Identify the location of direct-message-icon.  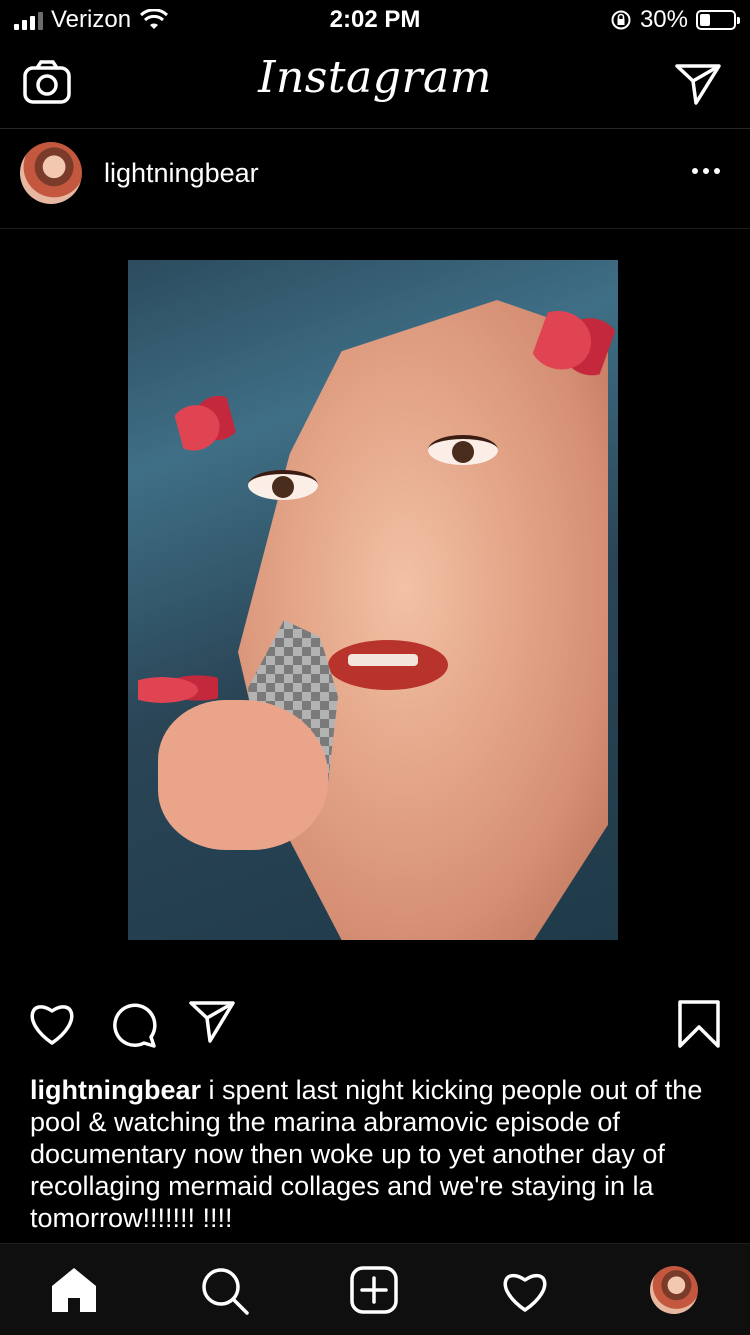
(698, 84).